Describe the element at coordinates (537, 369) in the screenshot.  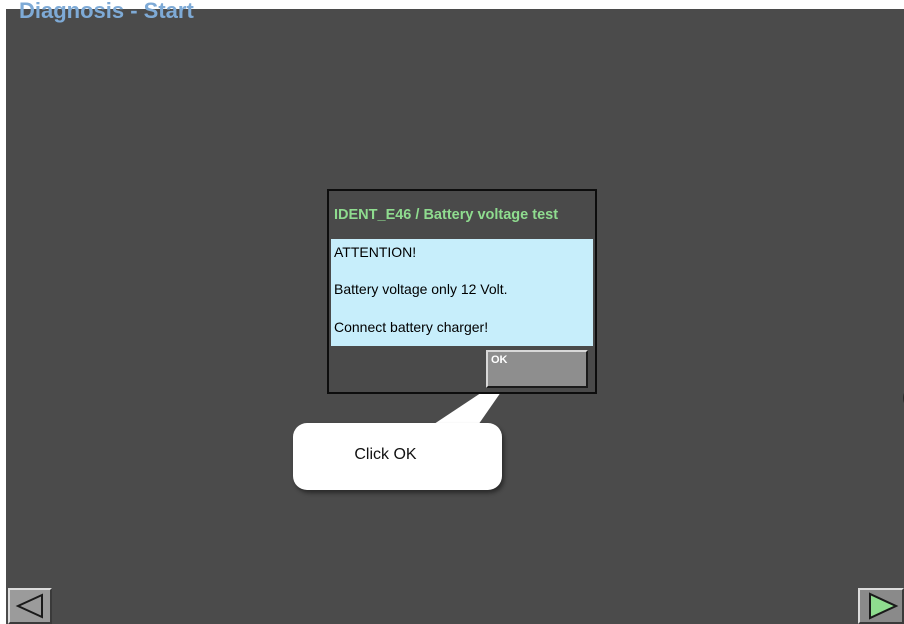
I see `ok-button: OK` at that location.